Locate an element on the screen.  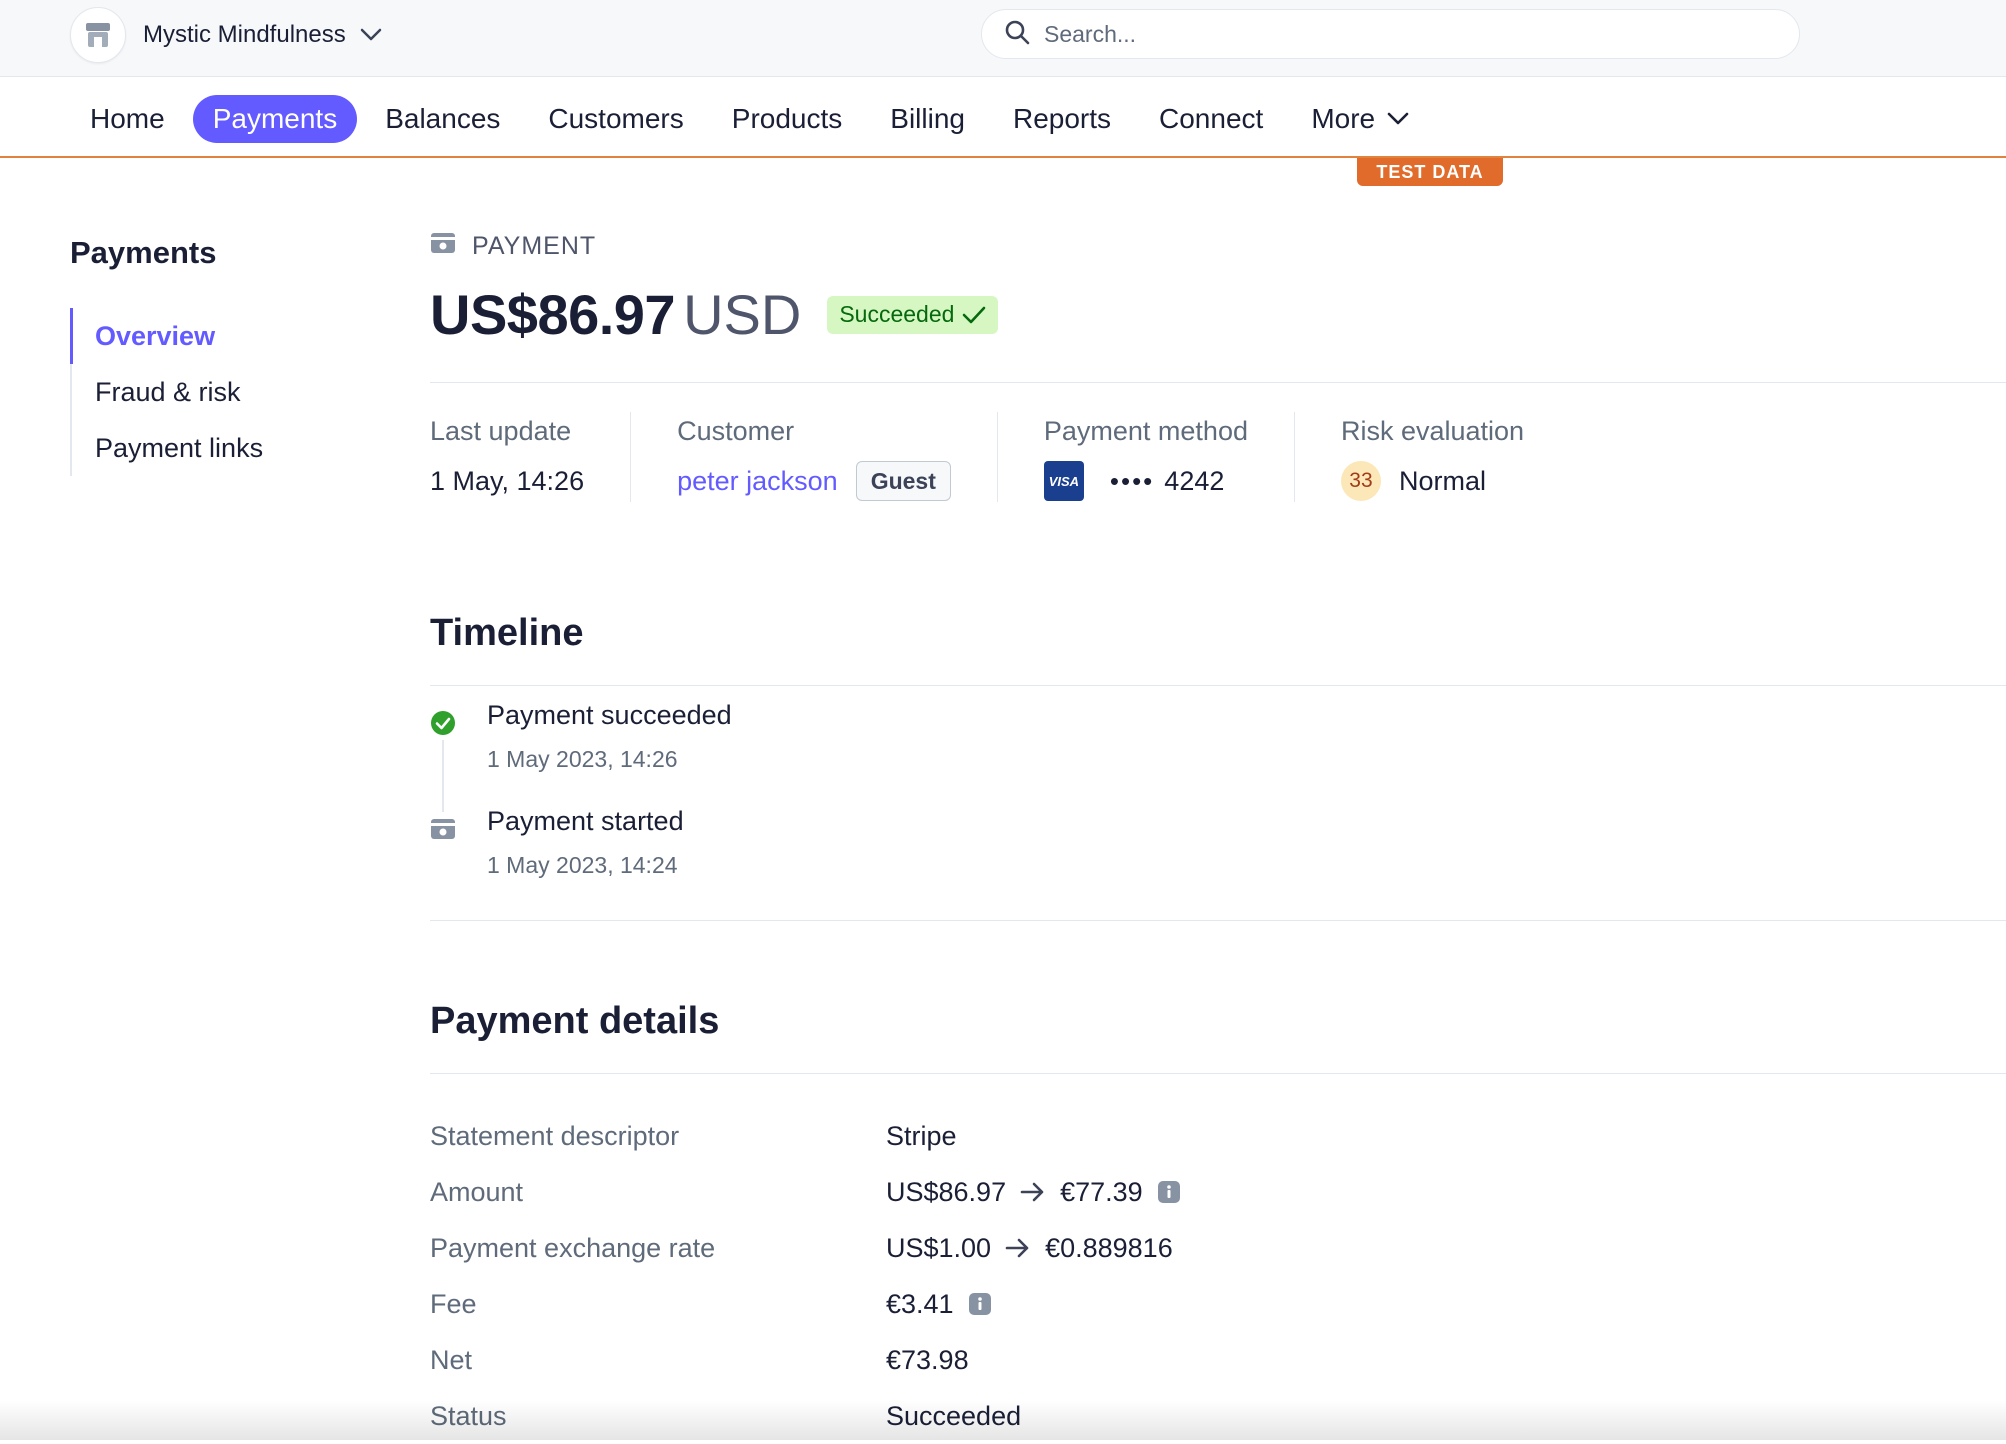
customer-label: Customer is located at coordinates (814, 431).